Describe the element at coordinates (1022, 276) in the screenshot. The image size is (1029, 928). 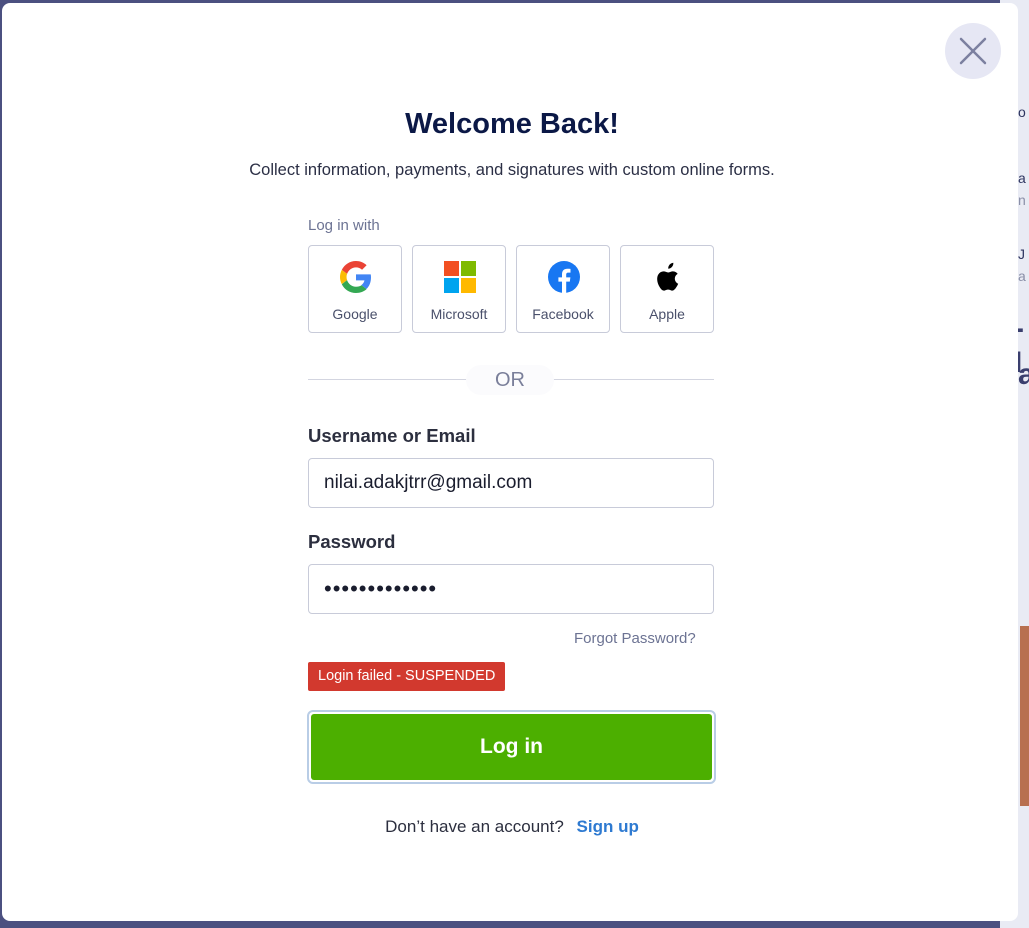
I see `background-text-fragment: a` at that location.